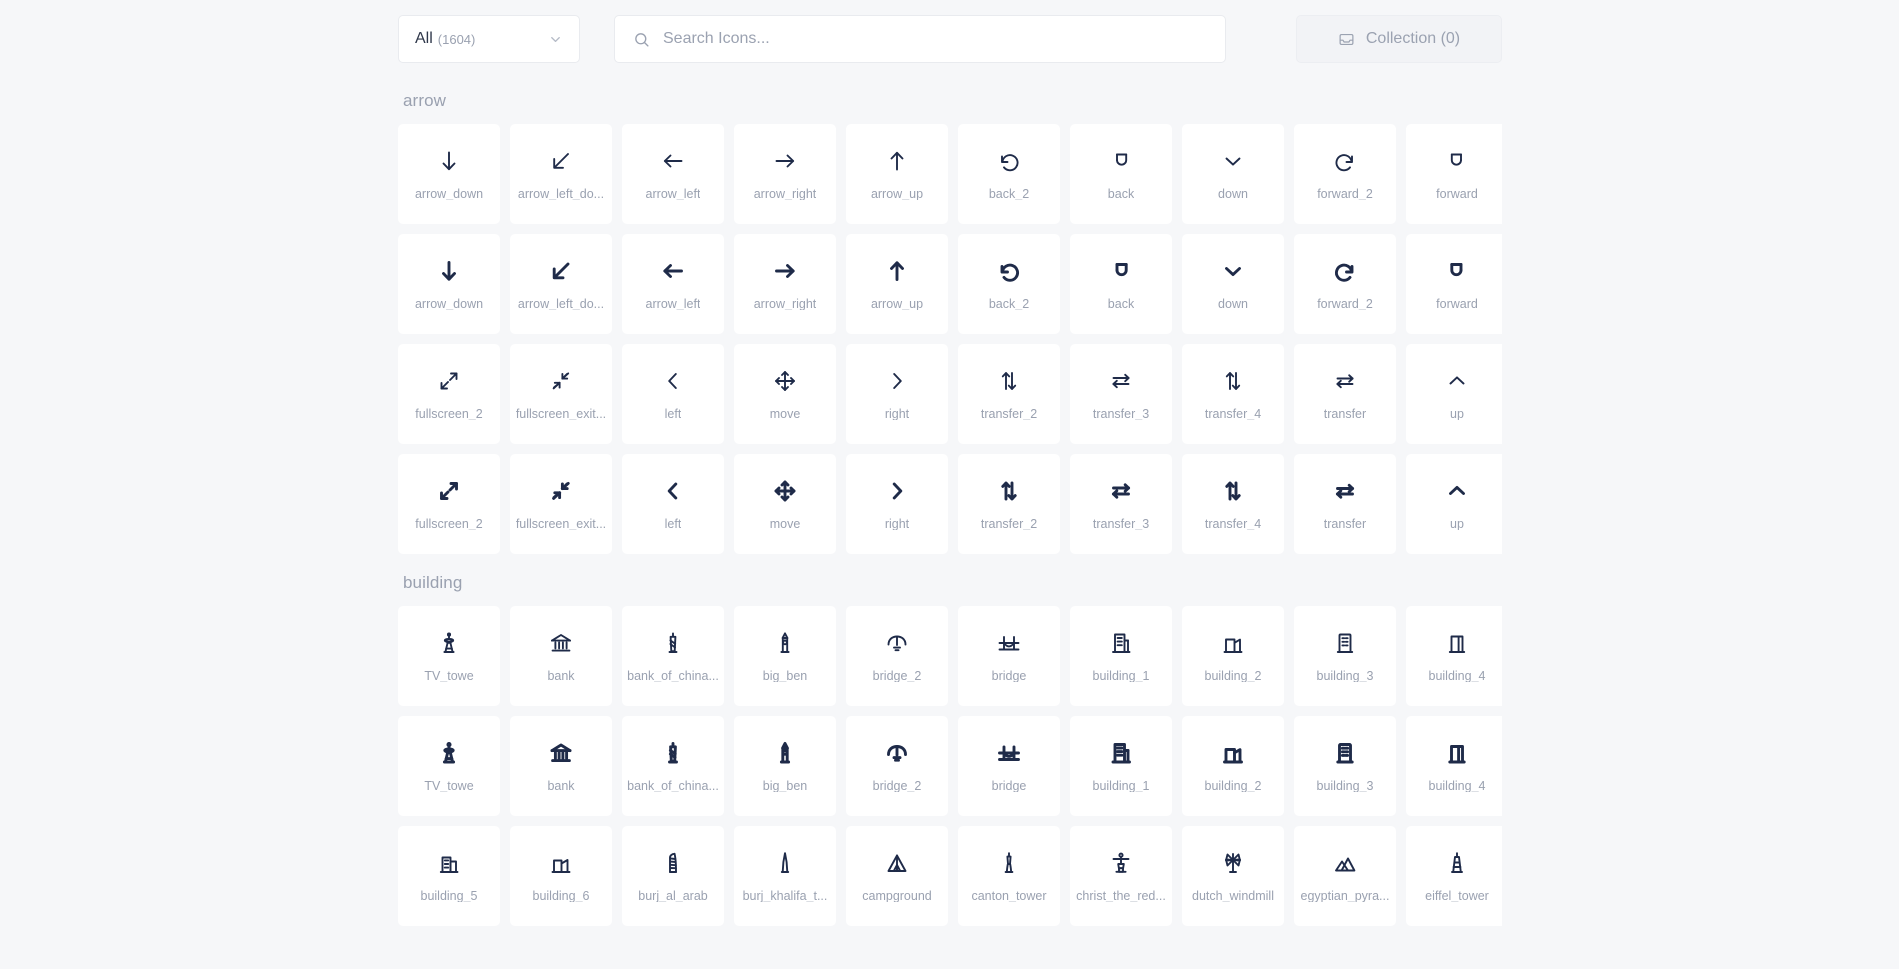  What do you see at coordinates (1233, 786) in the screenshot?
I see `icon-label: building_2` at bounding box center [1233, 786].